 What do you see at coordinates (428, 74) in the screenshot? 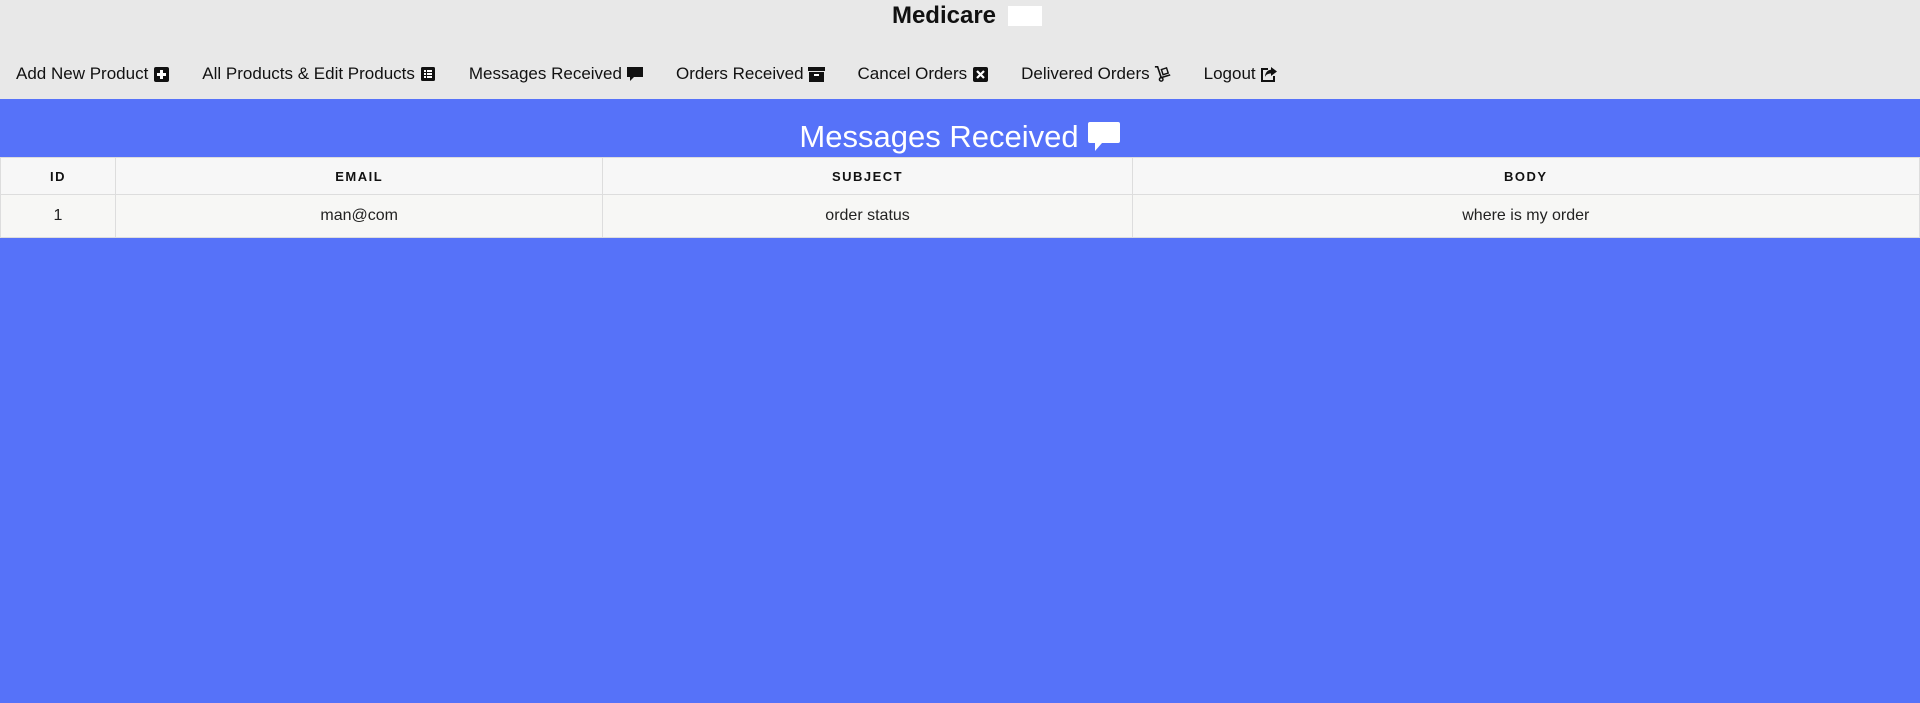
I see `list-alt-icon` at bounding box center [428, 74].